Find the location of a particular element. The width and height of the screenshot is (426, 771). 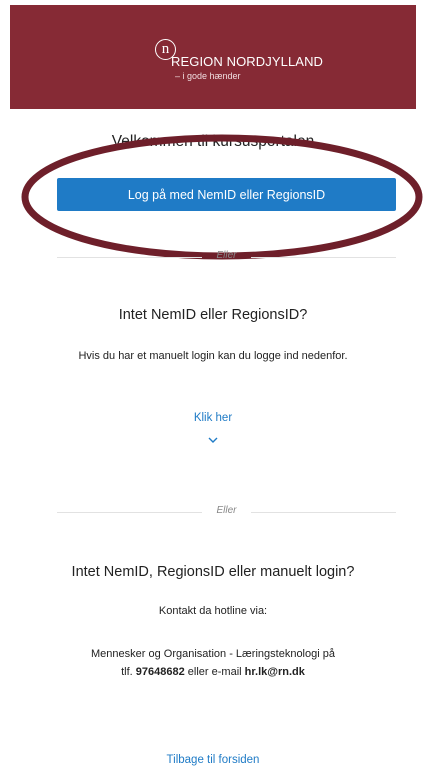

divider-top: Eller is located at coordinates (226, 257).